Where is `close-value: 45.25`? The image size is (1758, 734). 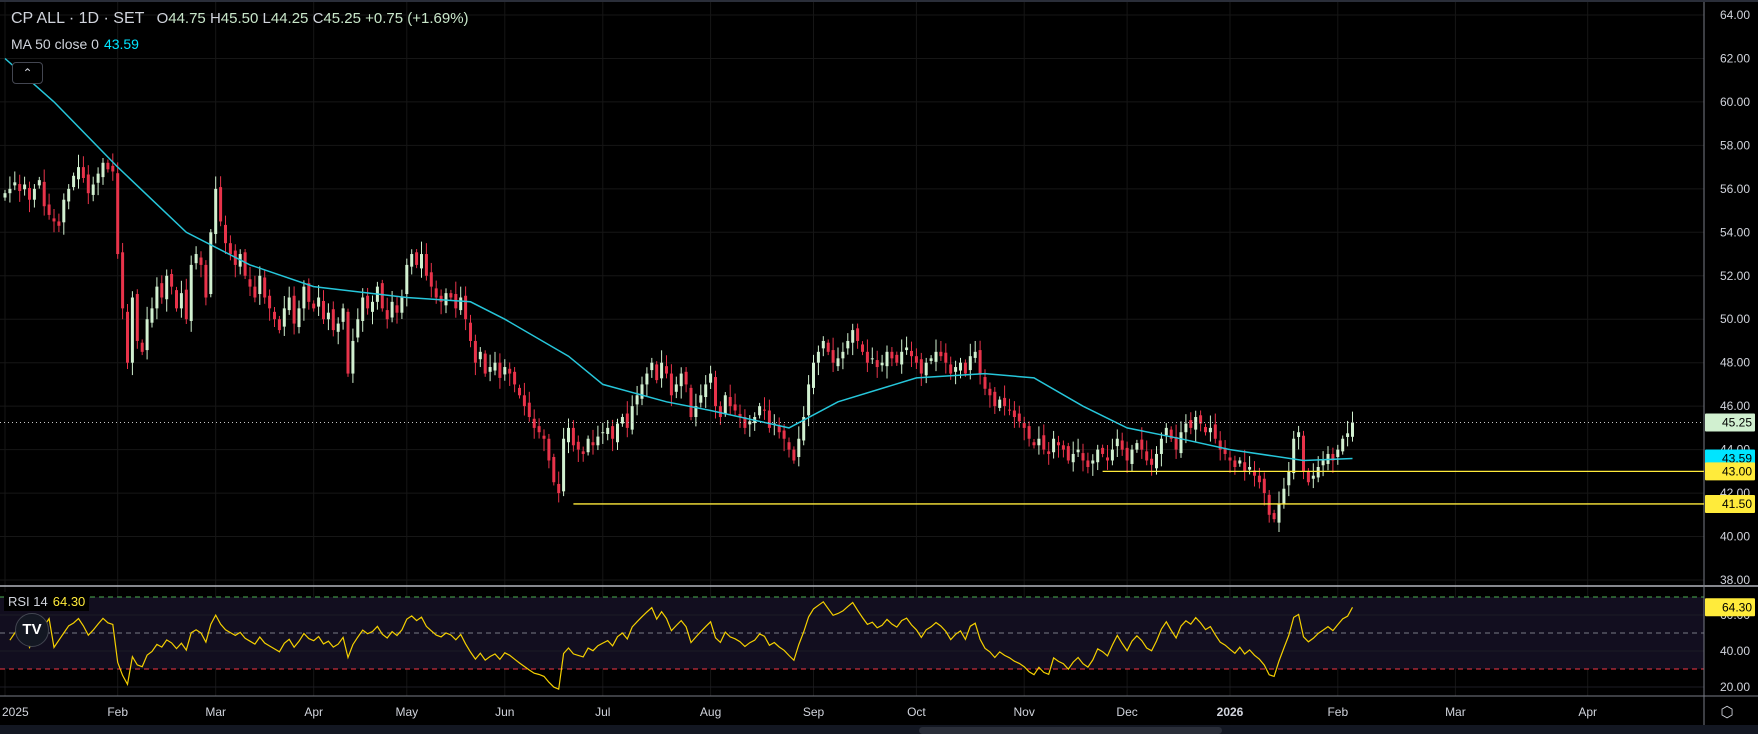 close-value: 45.25 is located at coordinates (342, 18).